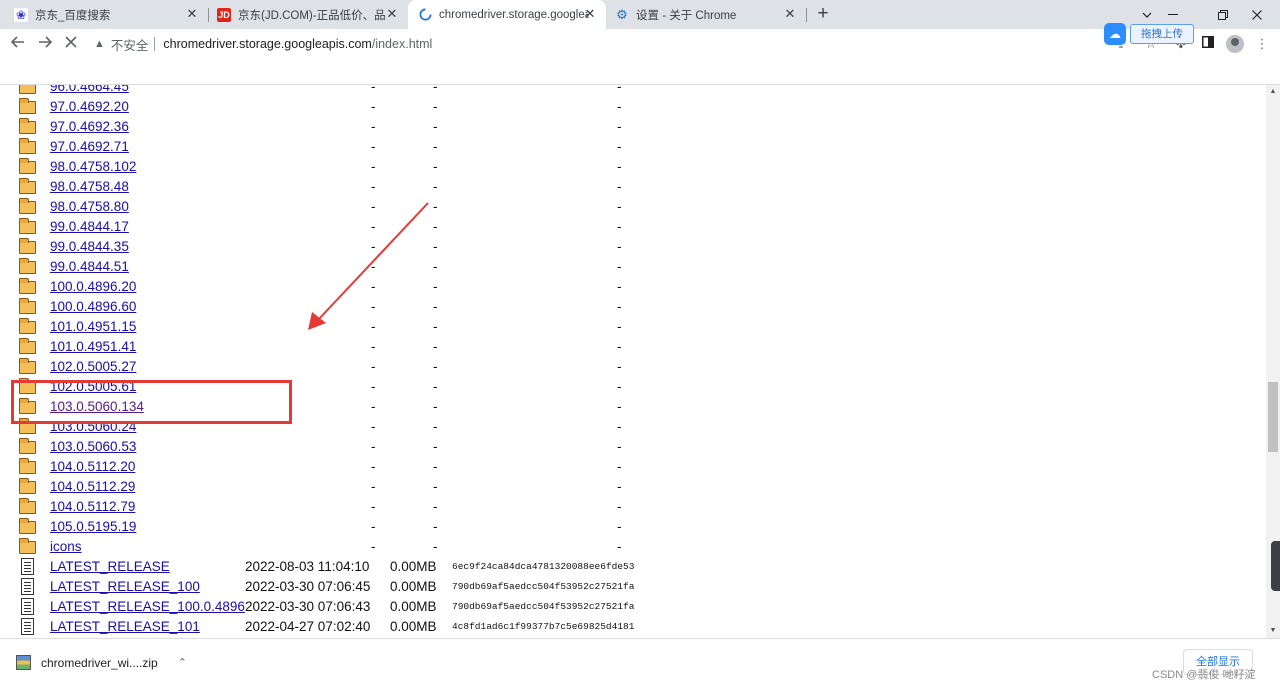 This screenshot has width=1280, height=686. Describe the element at coordinates (640, 662) in the screenshot. I see `download-bar: chromedriver_wi....zip ⌃` at that location.